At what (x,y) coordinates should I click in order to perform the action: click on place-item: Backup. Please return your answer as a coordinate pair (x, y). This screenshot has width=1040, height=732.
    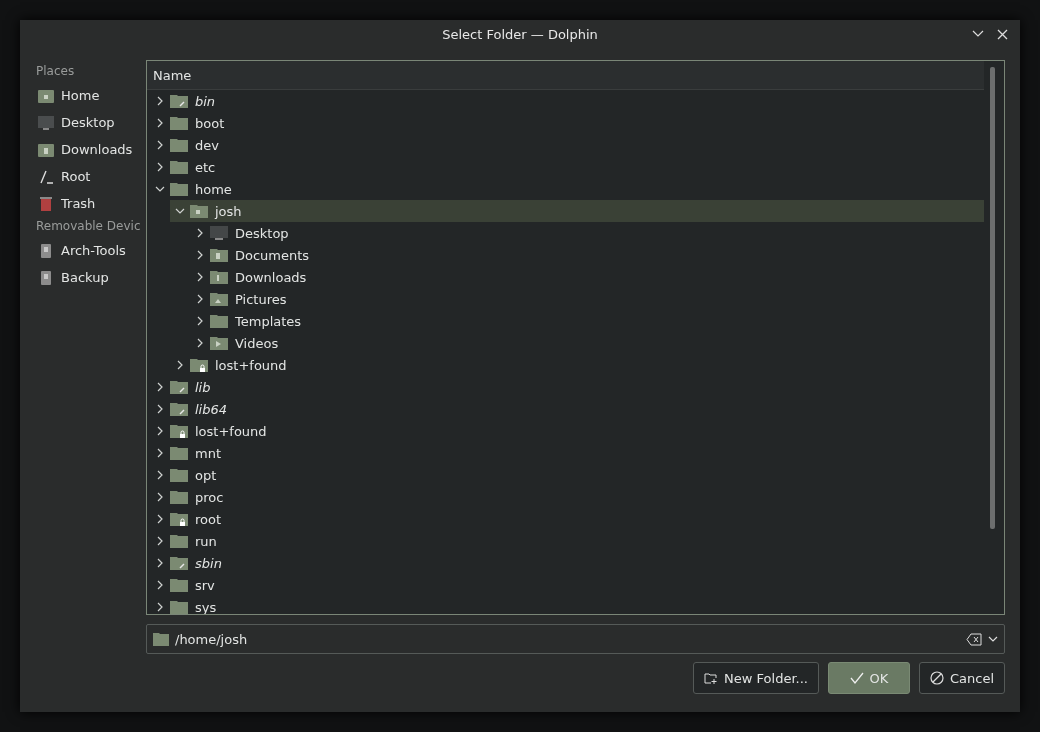
    Looking at the image, I should click on (87, 277).